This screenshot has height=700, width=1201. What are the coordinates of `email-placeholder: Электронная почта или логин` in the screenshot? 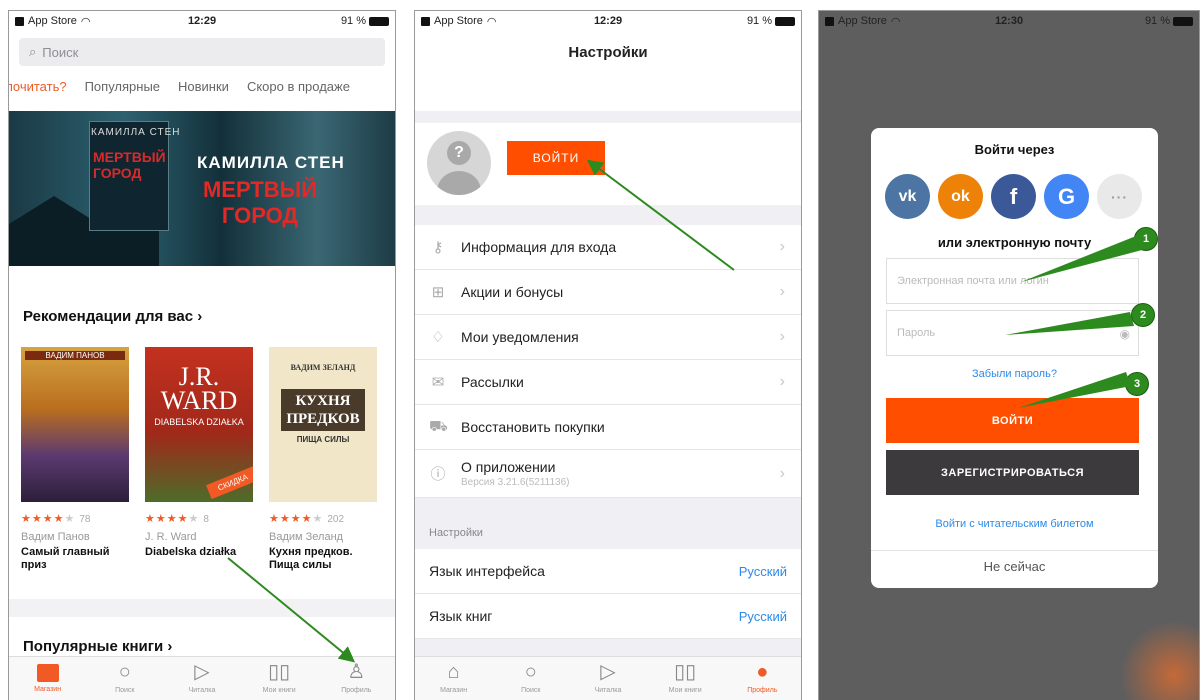 It's located at (973, 281).